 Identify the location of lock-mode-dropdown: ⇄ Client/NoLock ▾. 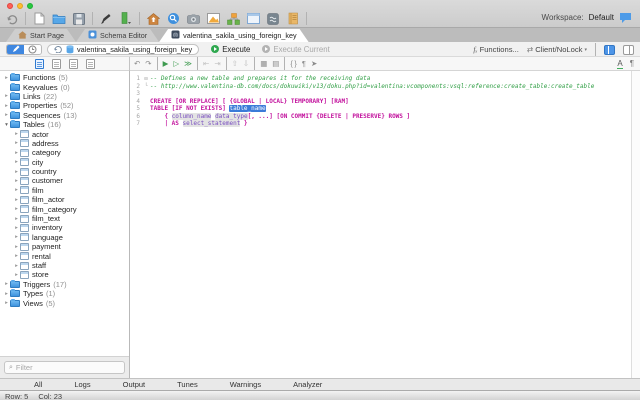
(557, 49).